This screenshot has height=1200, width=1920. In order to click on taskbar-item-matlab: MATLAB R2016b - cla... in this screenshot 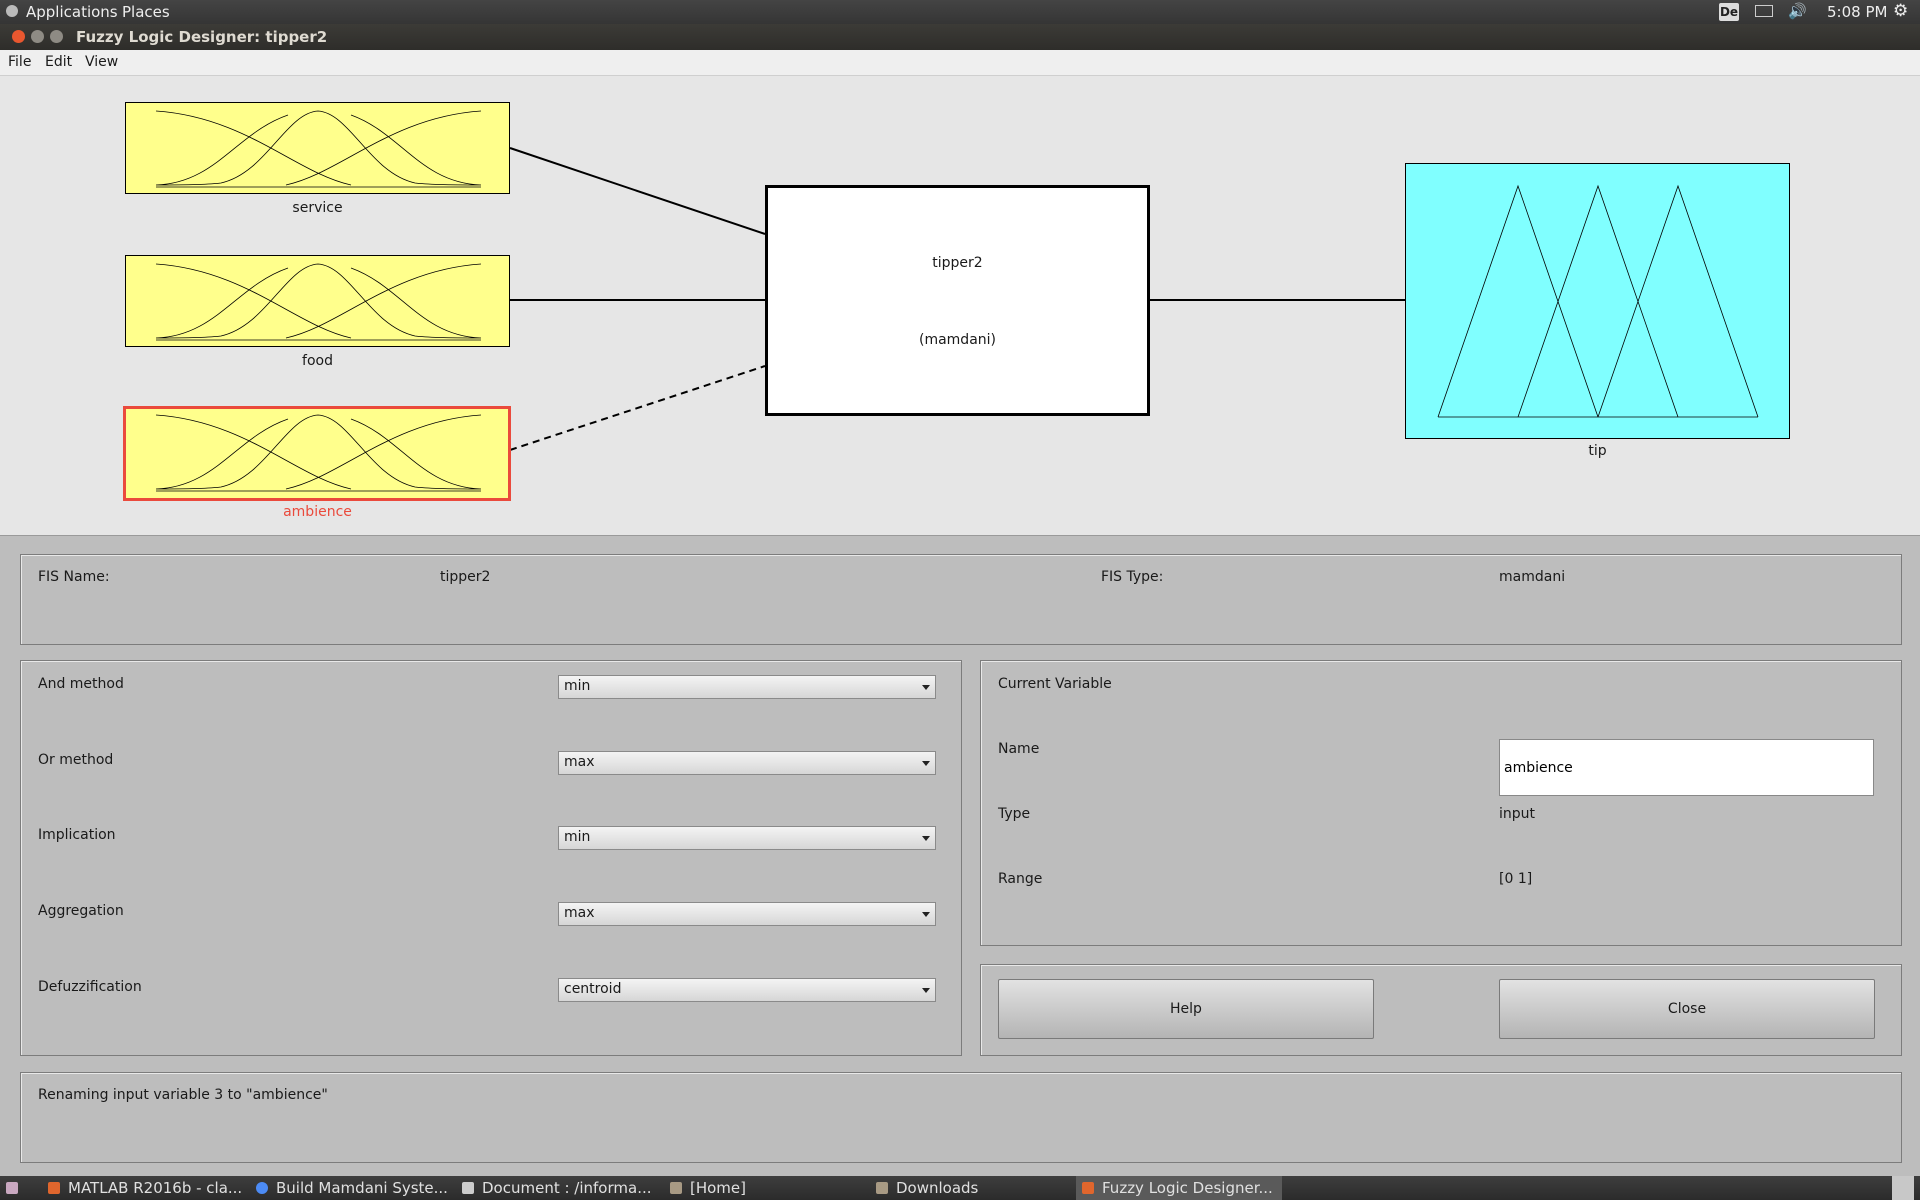, I will do `click(145, 1188)`.